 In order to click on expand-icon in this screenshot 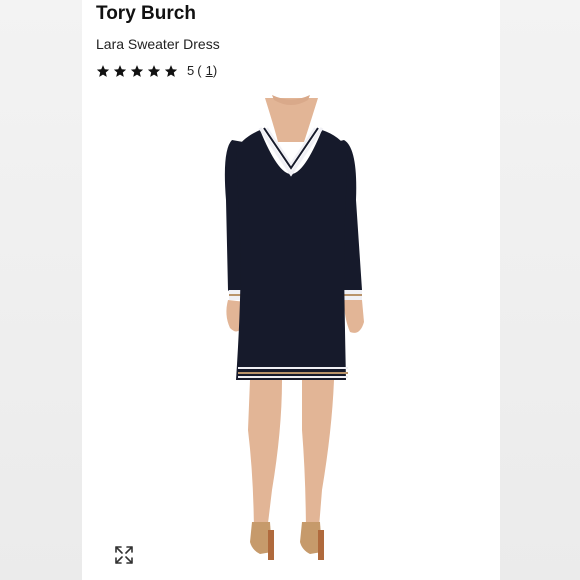, I will do `click(124, 555)`.